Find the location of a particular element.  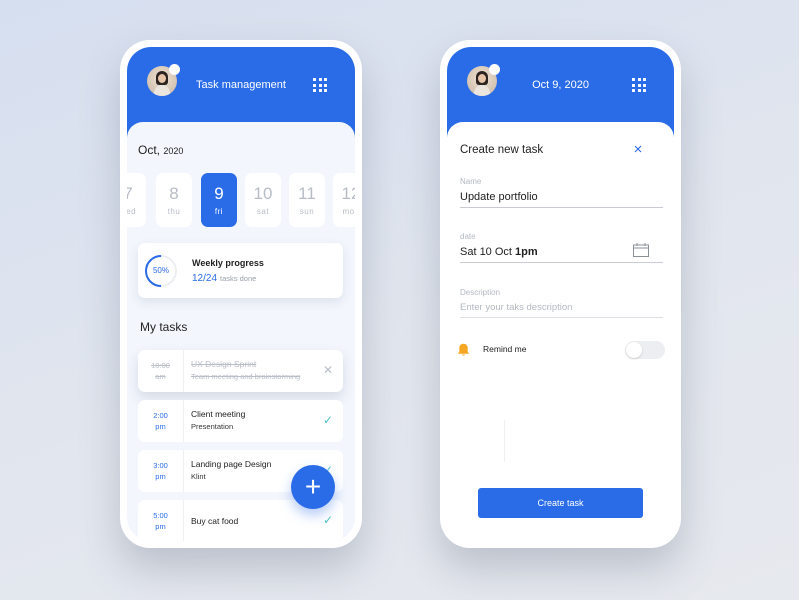

day-item-selected: 9 fri is located at coordinates (219, 200).